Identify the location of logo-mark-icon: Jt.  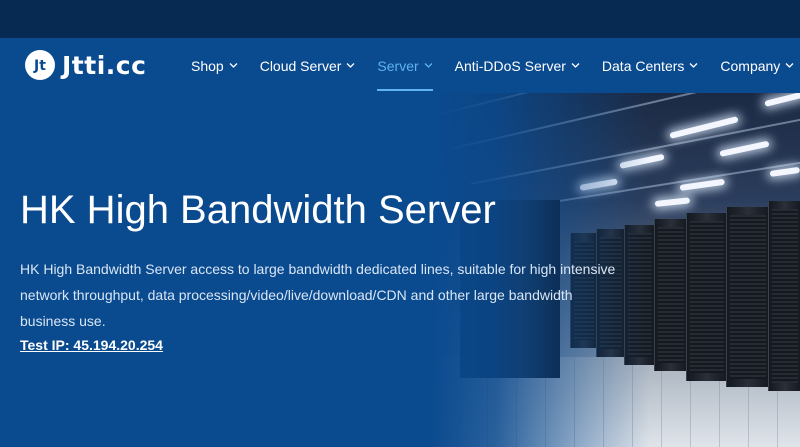
(40, 65).